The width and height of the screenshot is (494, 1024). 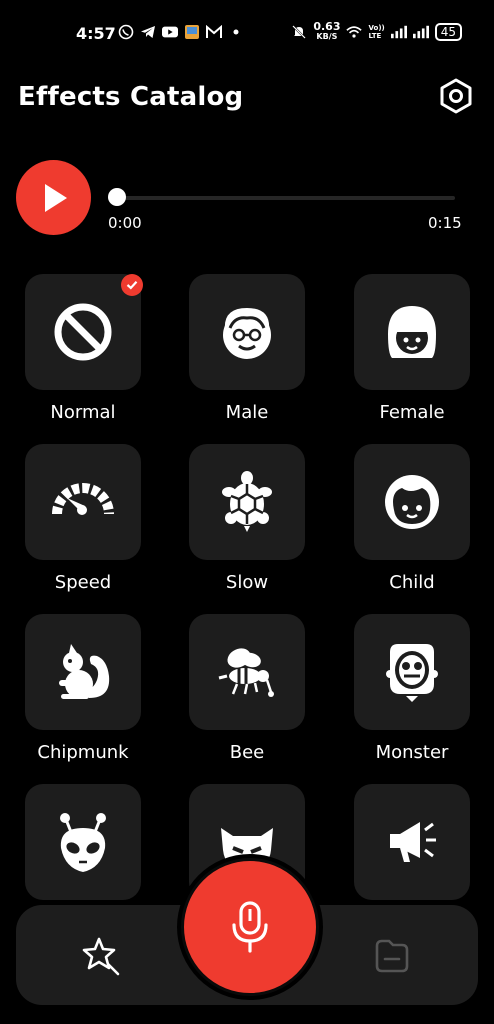 What do you see at coordinates (299, 32) in the screenshot?
I see `mute-icon` at bounding box center [299, 32].